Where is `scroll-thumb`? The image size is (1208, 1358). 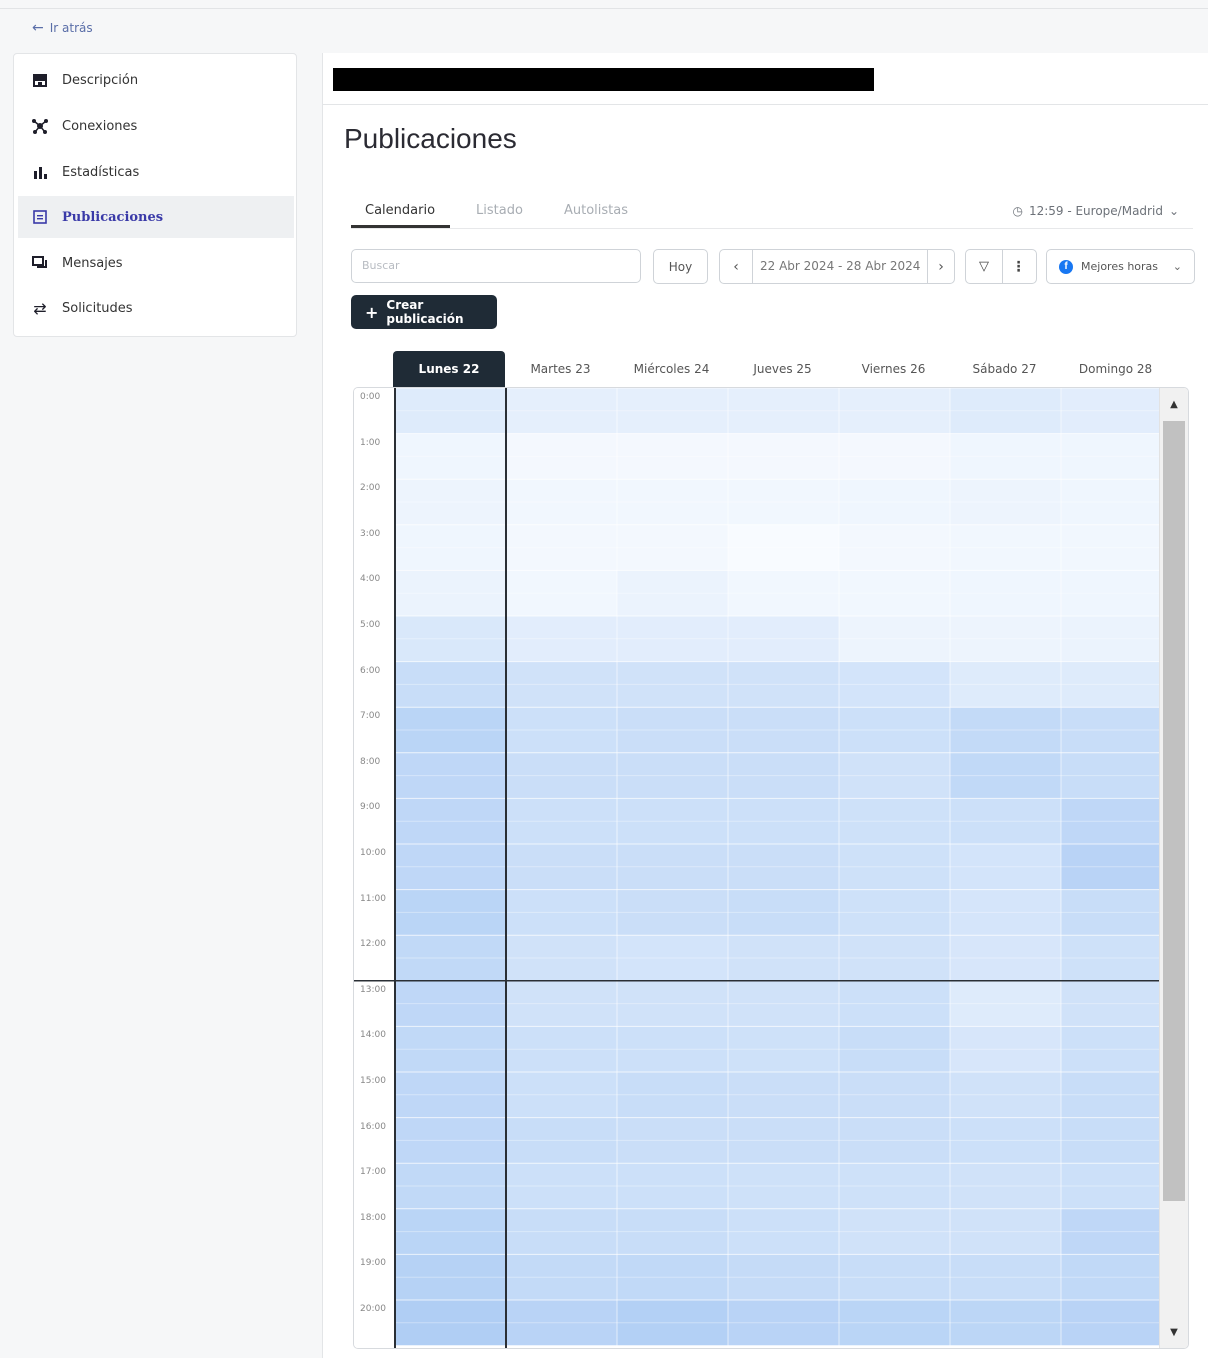
scroll-thumb is located at coordinates (1174, 811).